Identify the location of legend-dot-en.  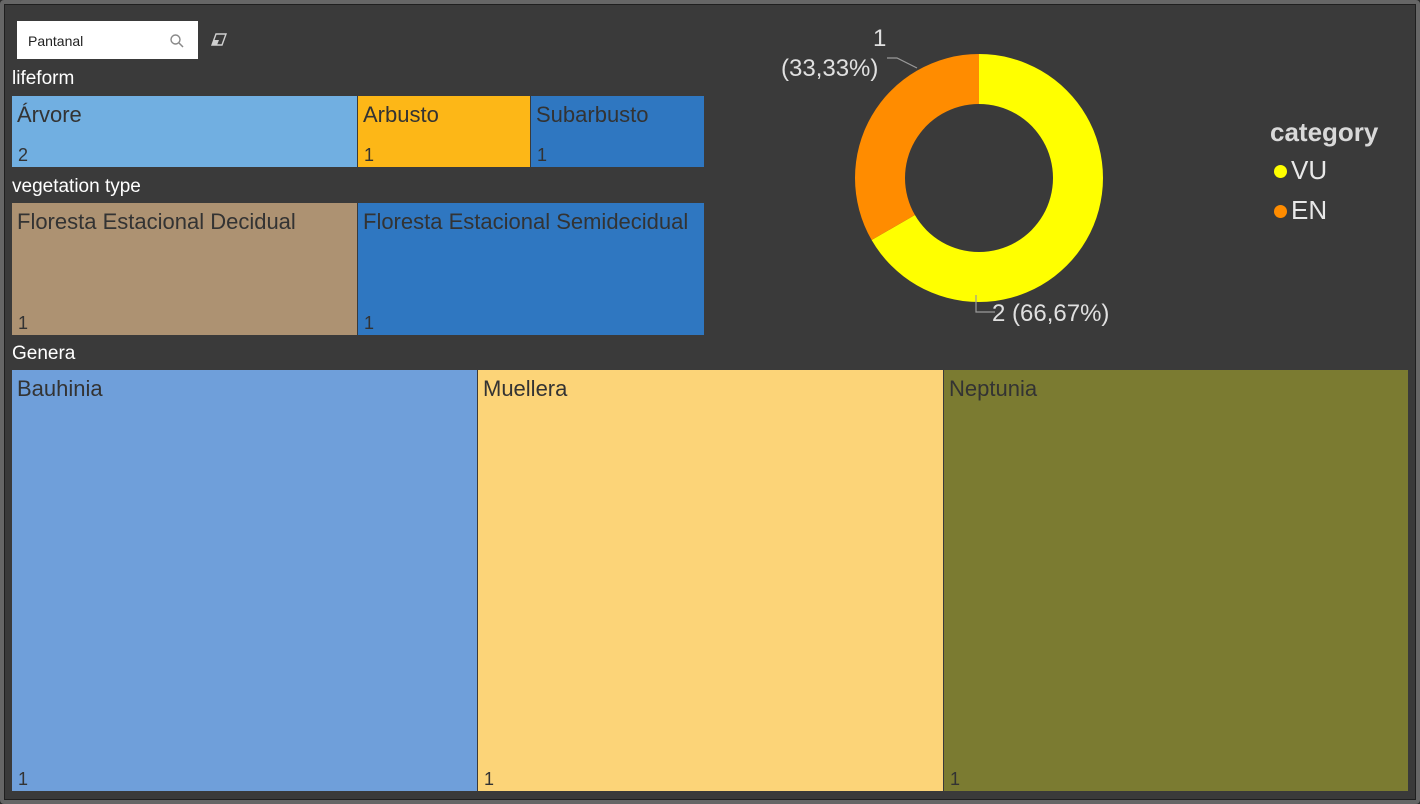
(1280, 211).